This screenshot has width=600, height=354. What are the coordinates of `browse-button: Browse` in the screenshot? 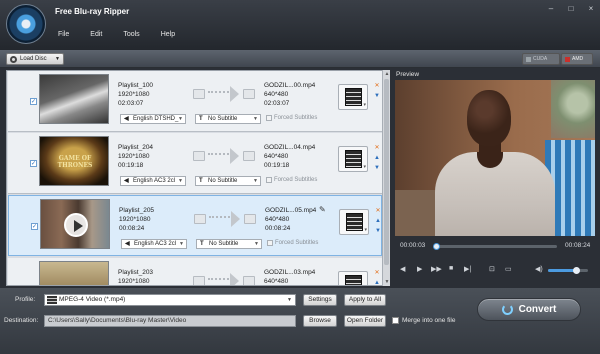 It's located at (320, 321).